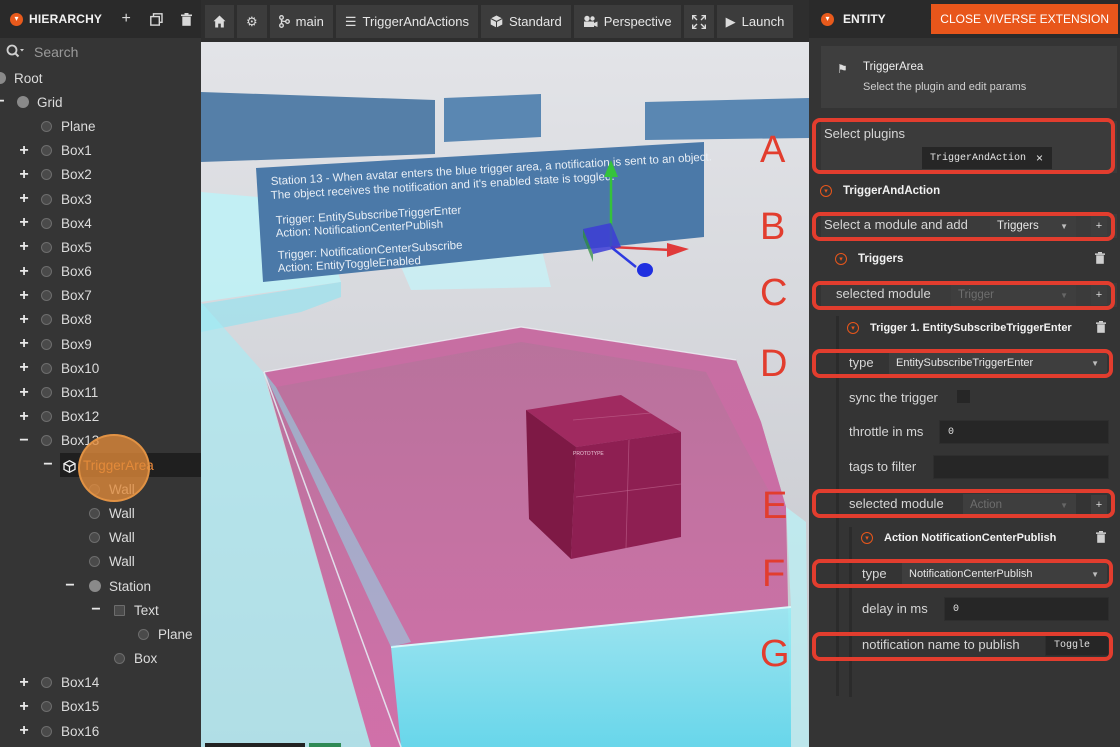 Image resolution: width=1120 pixels, height=747 pixels. Describe the element at coordinates (963, 396) in the screenshot. I see `sync-checkbox` at that location.